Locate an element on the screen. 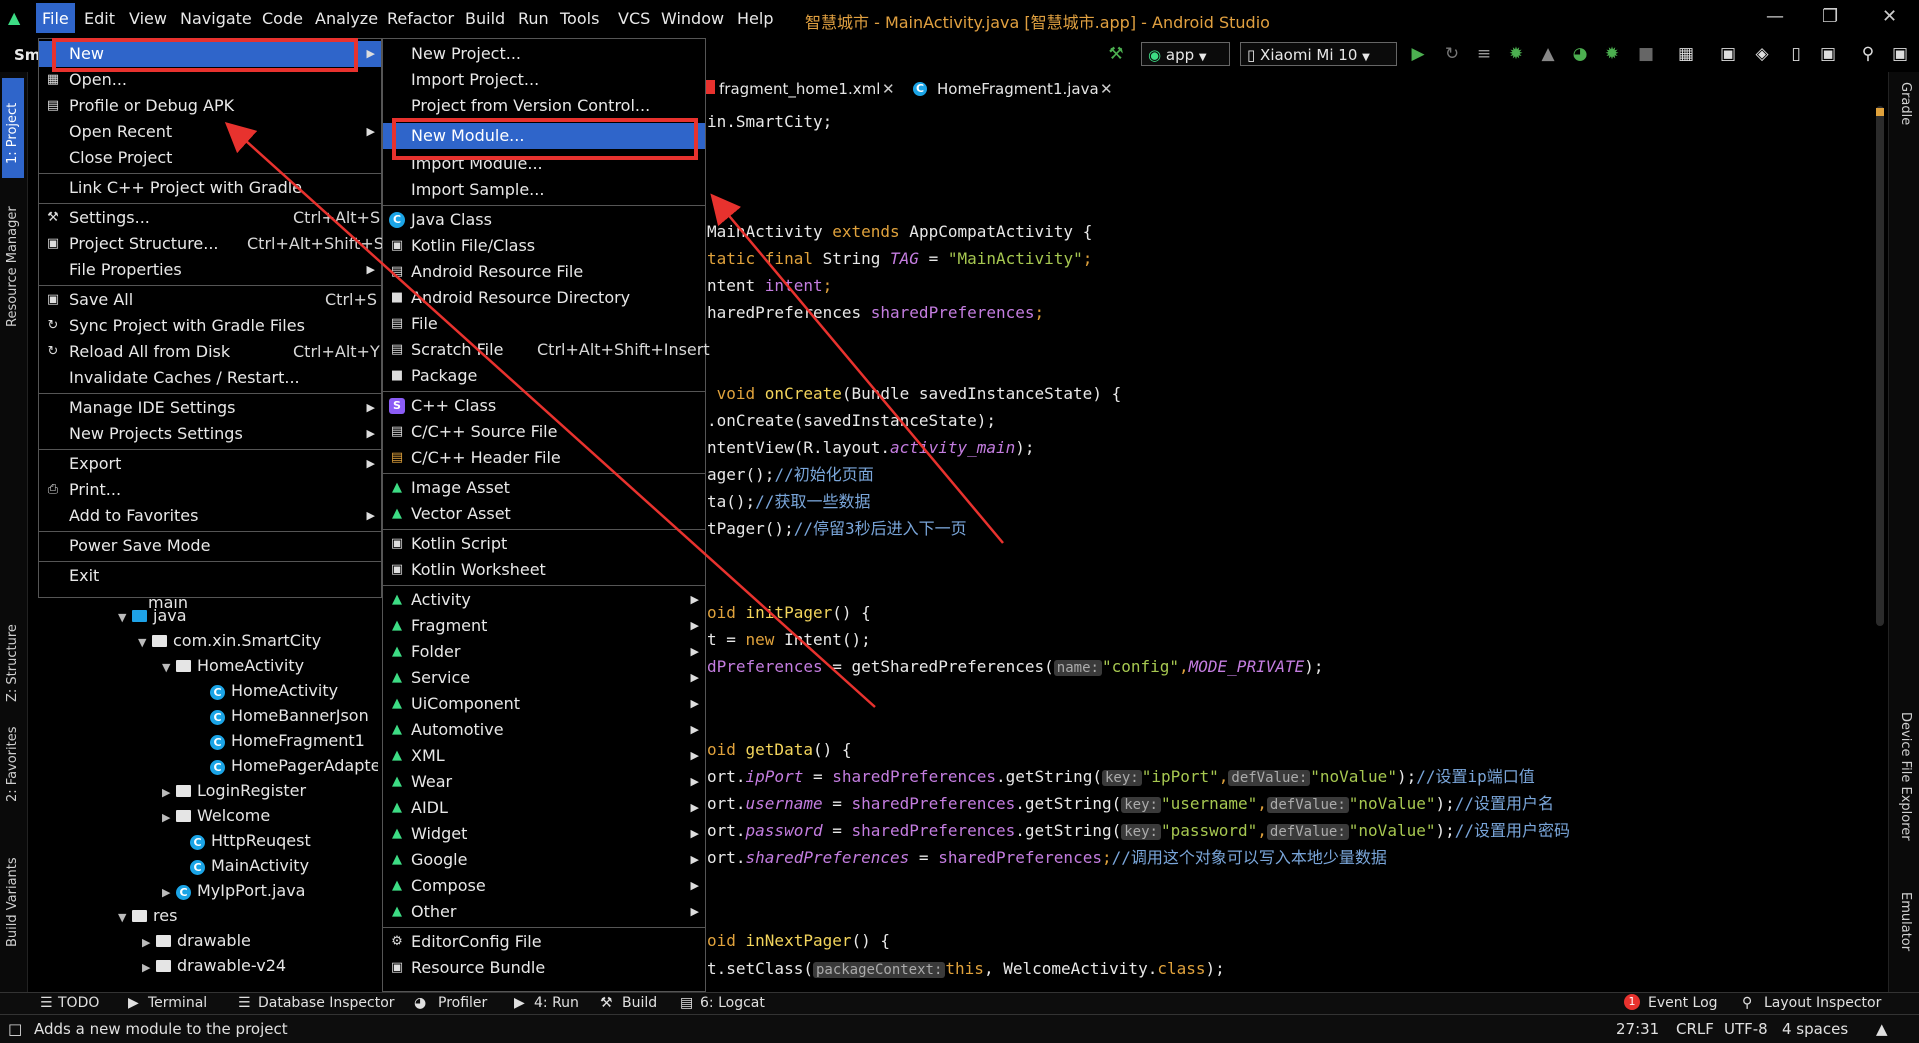 The width and height of the screenshot is (1919, 1043). tab-database-inspector: Database Inspector is located at coordinates (326, 1003).